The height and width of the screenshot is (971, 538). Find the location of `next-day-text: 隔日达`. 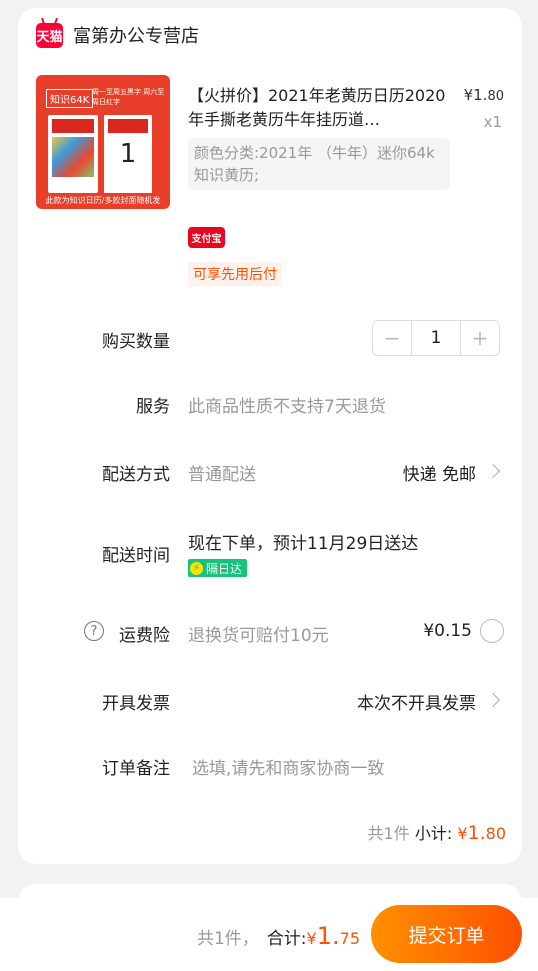

next-day-text: 隔日达 is located at coordinates (224, 568).